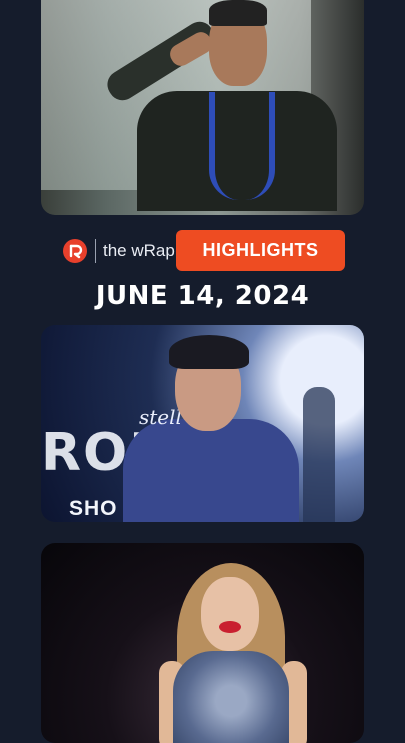  Describe the element at coordinates (242, 146) in the screenshot. I see `photo-officer-lanyard` at that location.